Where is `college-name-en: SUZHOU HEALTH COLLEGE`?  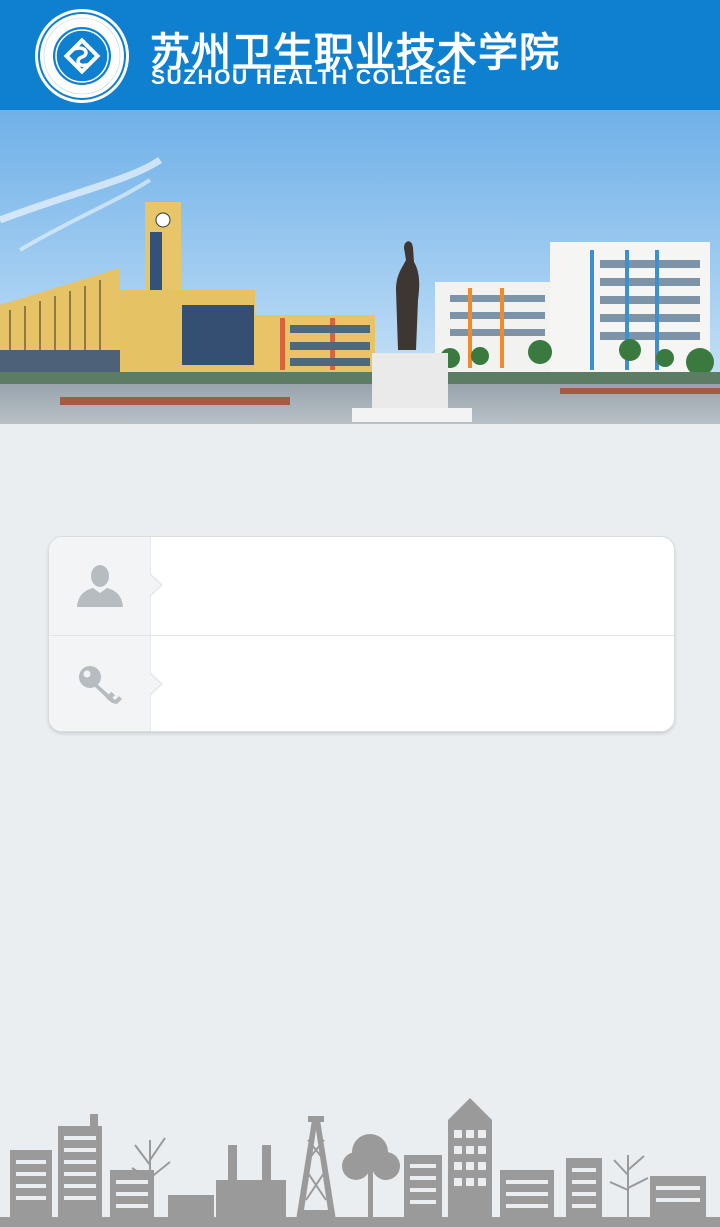
college-name-en: SUZHOU HEALTH COLLEGE is located at coordinates (309, 77).